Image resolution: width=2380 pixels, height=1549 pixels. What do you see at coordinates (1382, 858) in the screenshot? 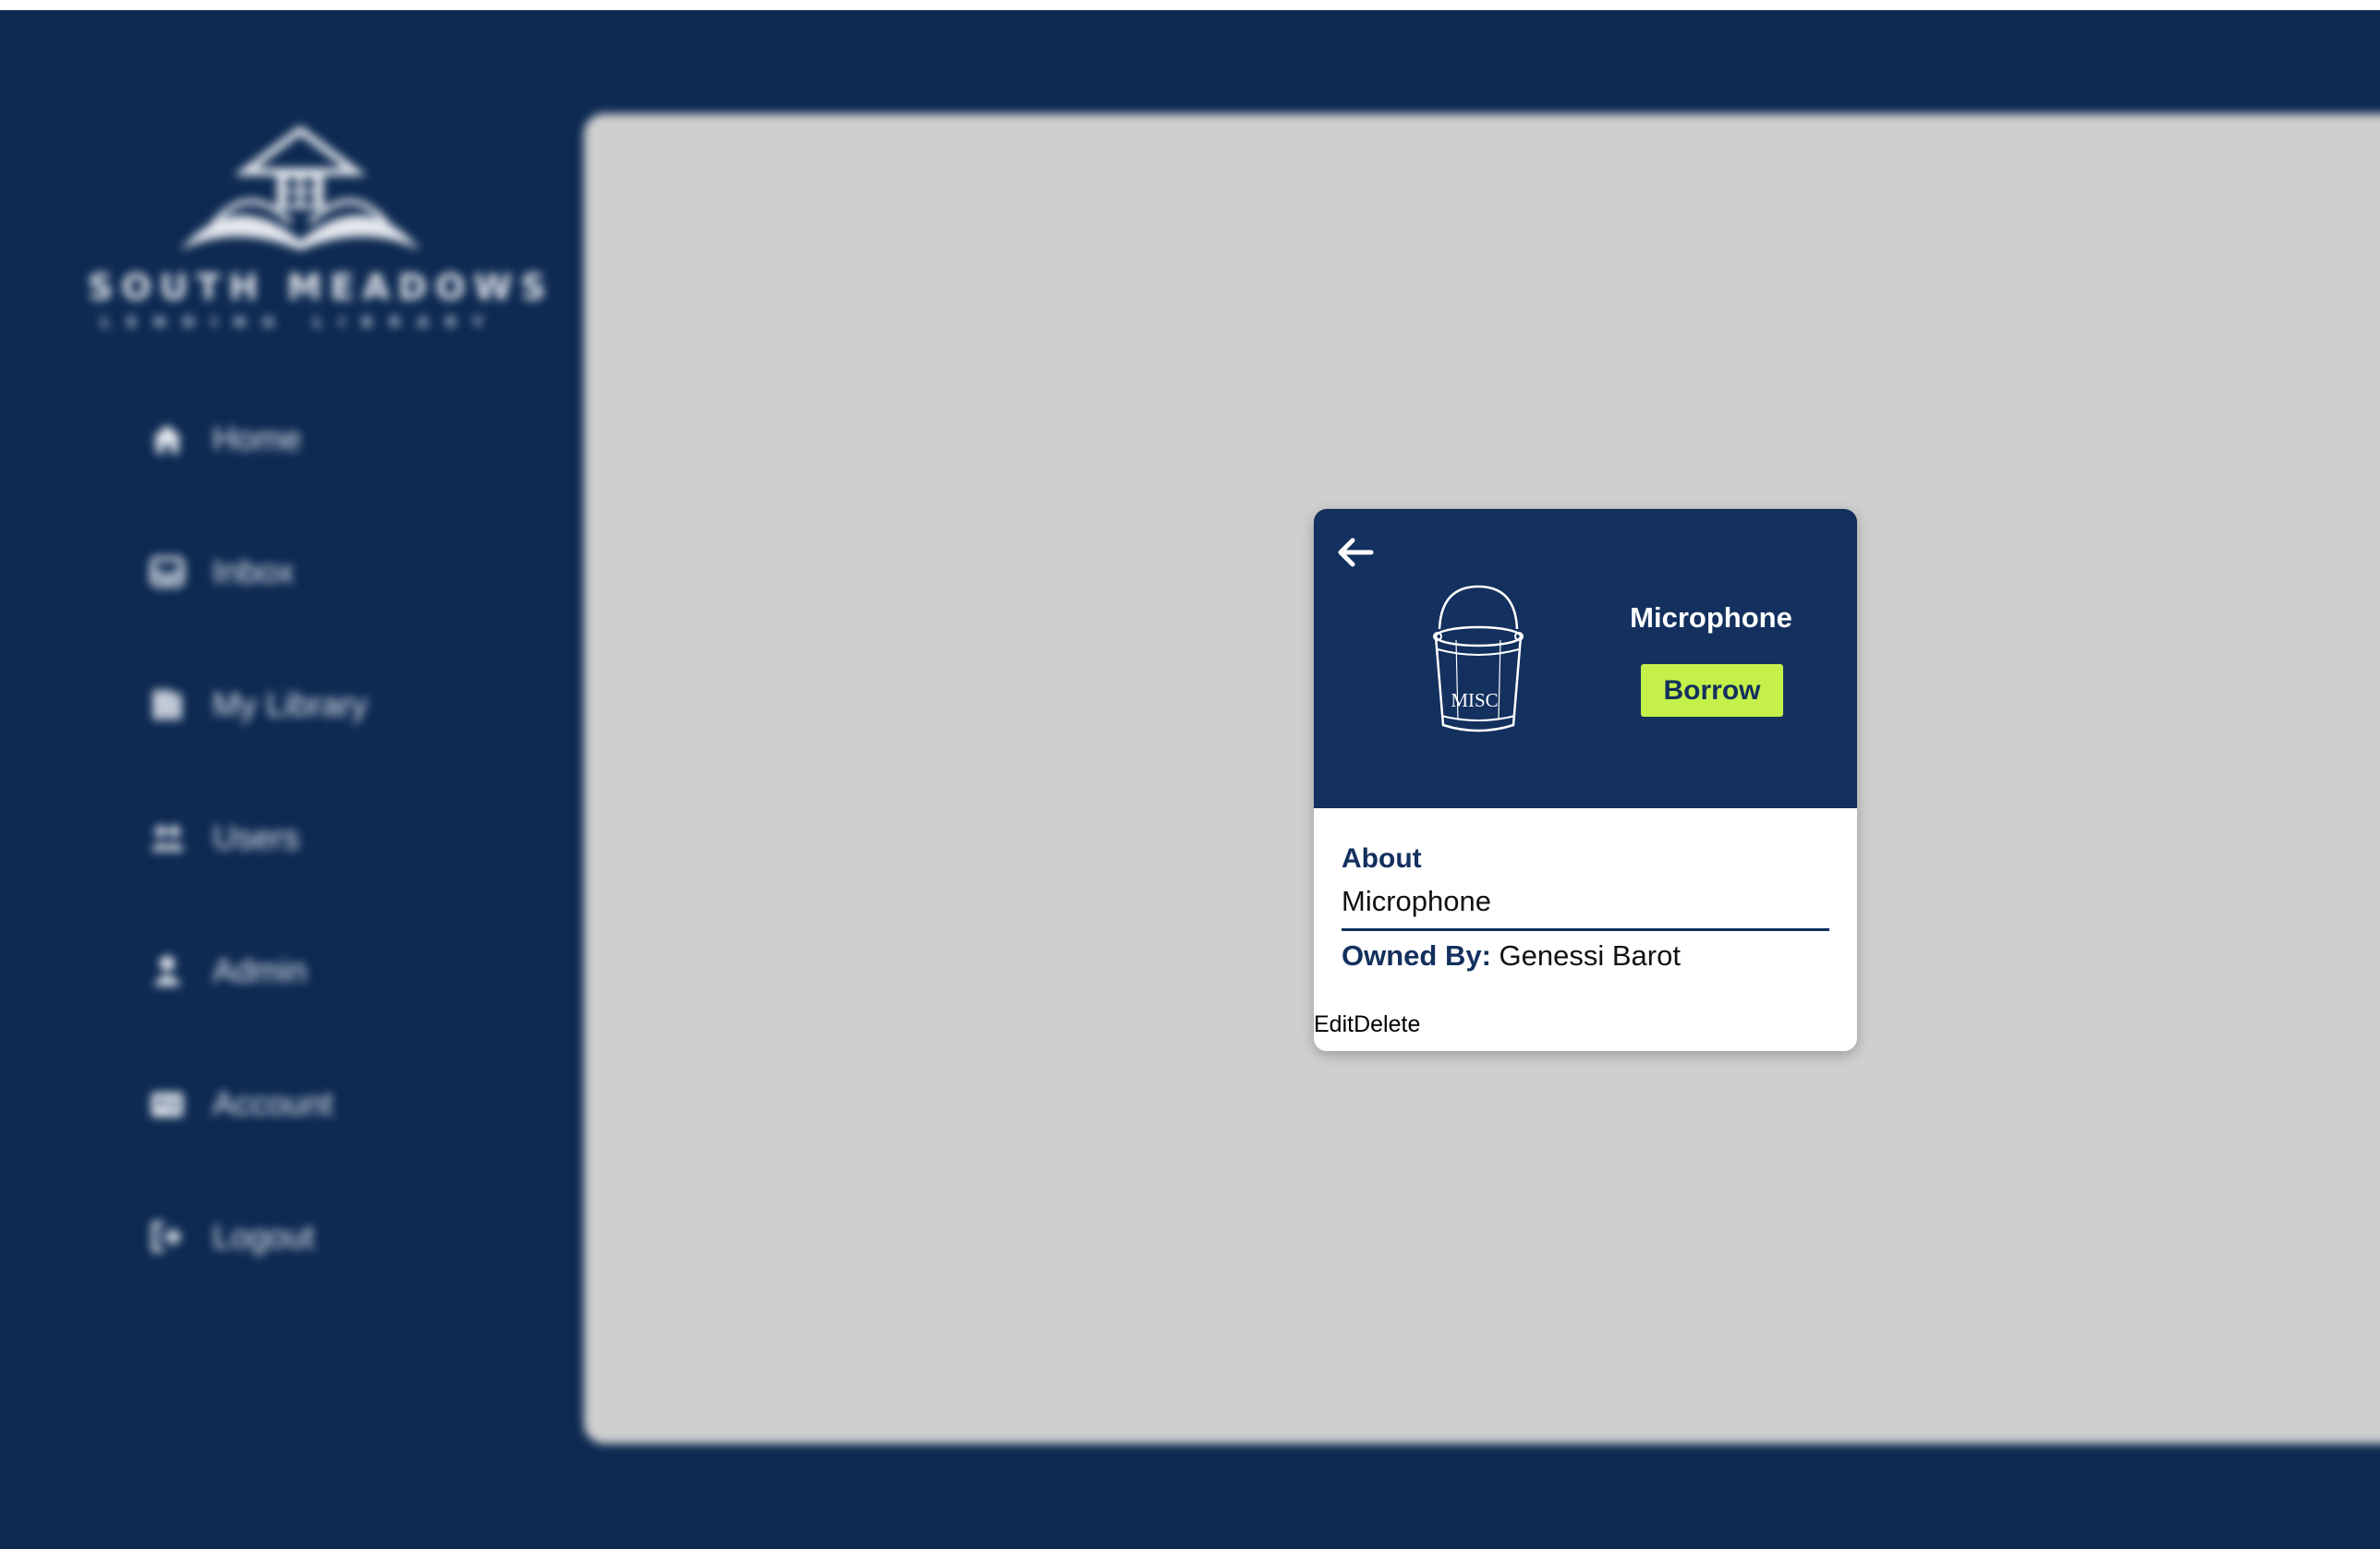
I see `about-heading: About` at bounding box center [1382, 858].